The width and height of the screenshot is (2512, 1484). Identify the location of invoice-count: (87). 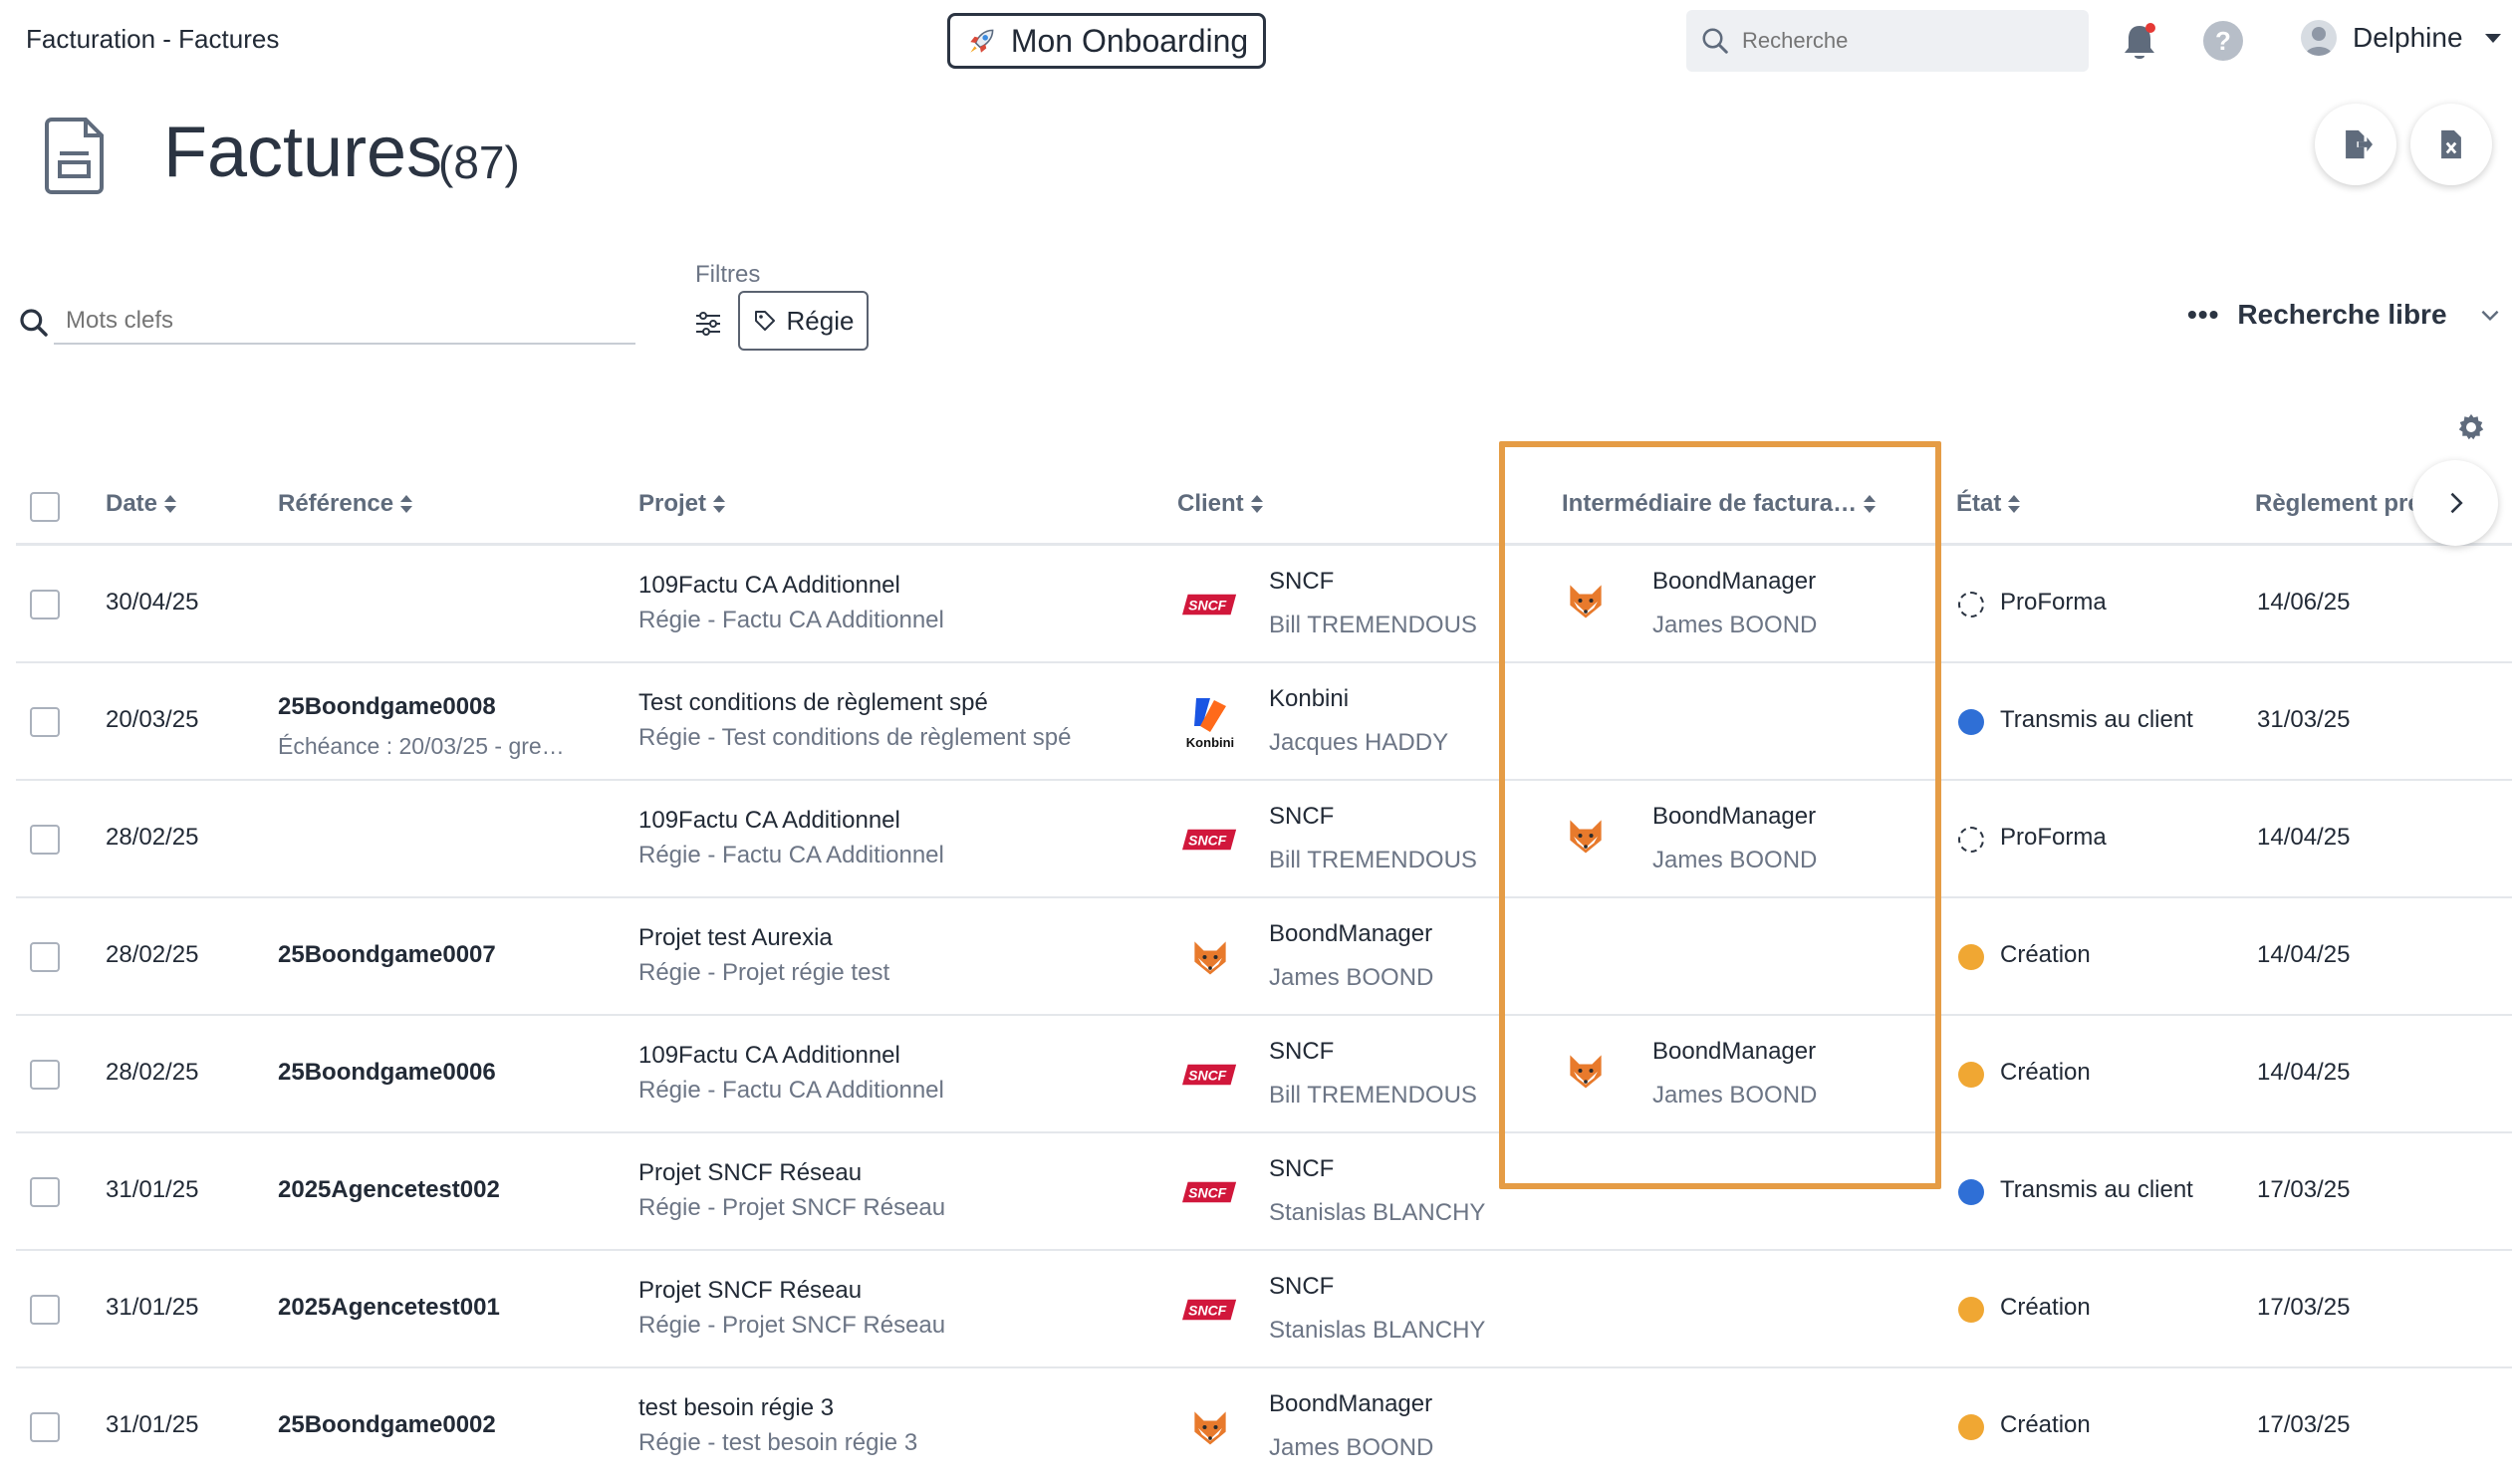
(479, 162).